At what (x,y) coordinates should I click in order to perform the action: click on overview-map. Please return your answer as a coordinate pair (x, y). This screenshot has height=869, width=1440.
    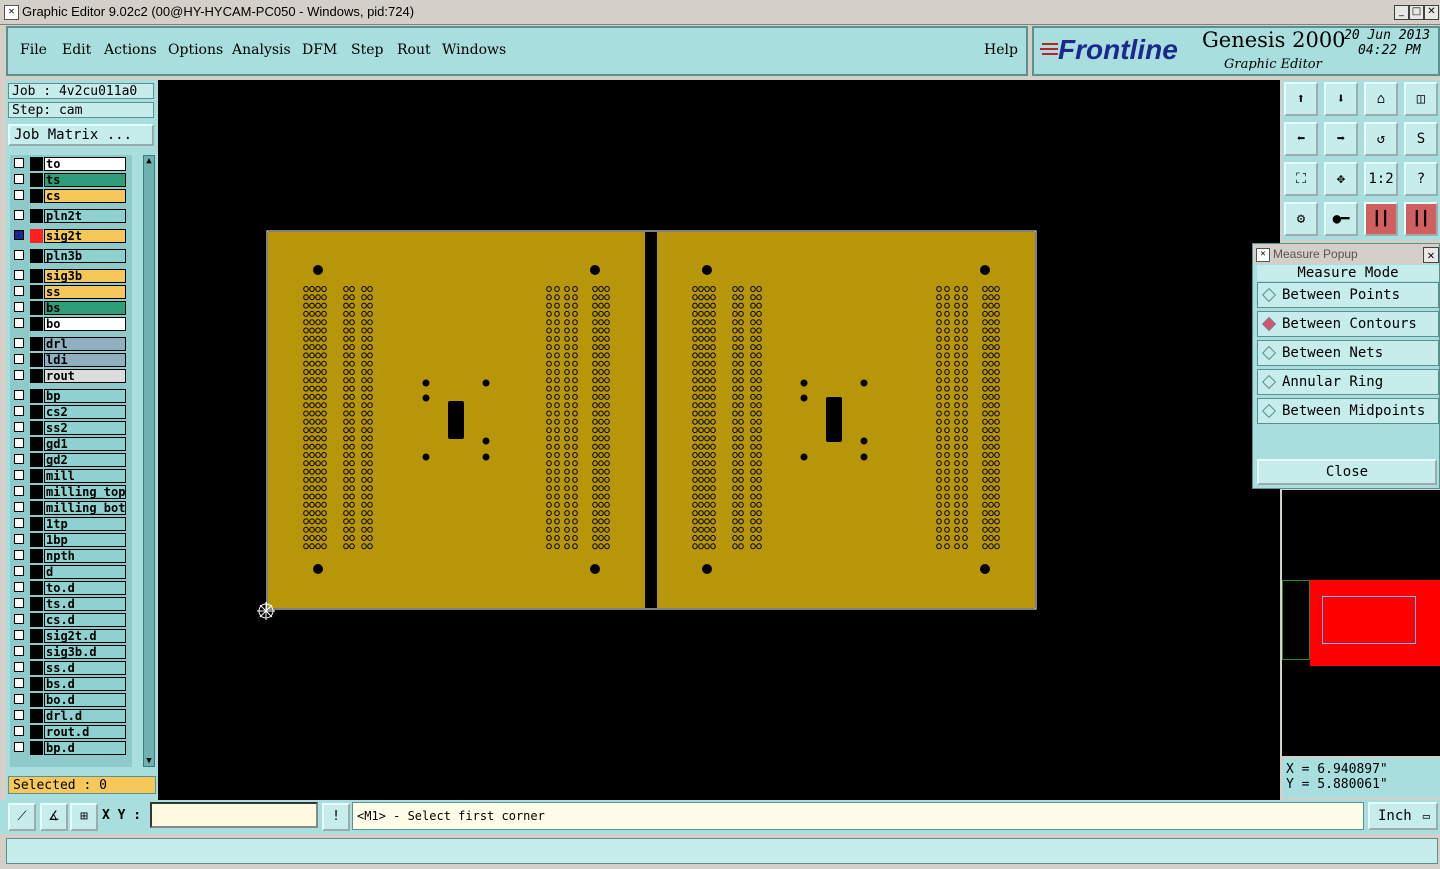
    Looking at the image, I should click on (1361, 623).